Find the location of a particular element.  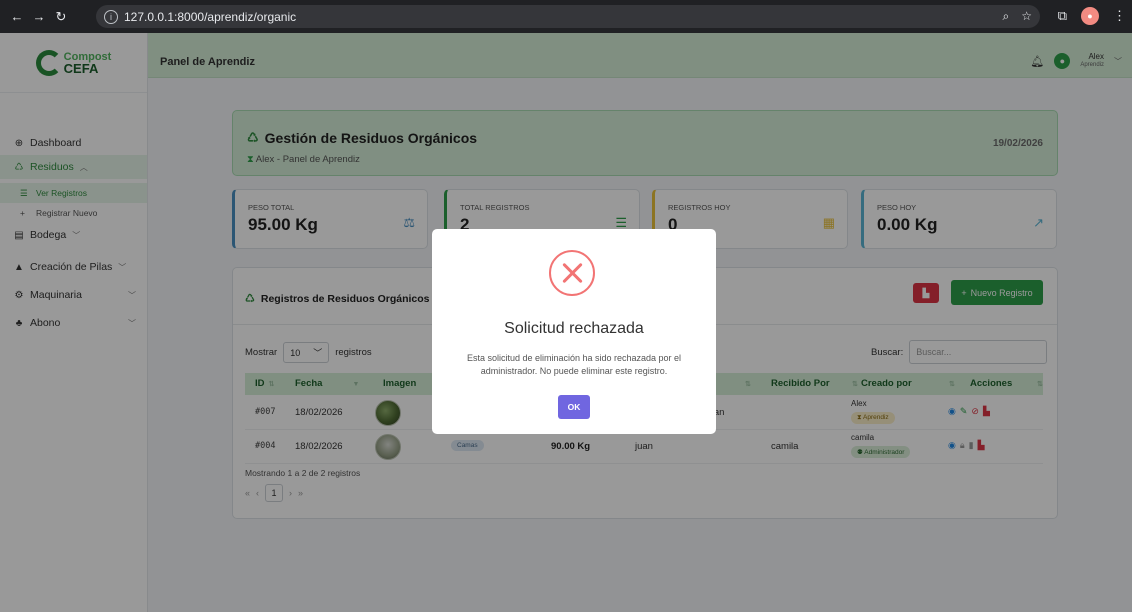

back-icon: ← is located at coordinates (17, 16).